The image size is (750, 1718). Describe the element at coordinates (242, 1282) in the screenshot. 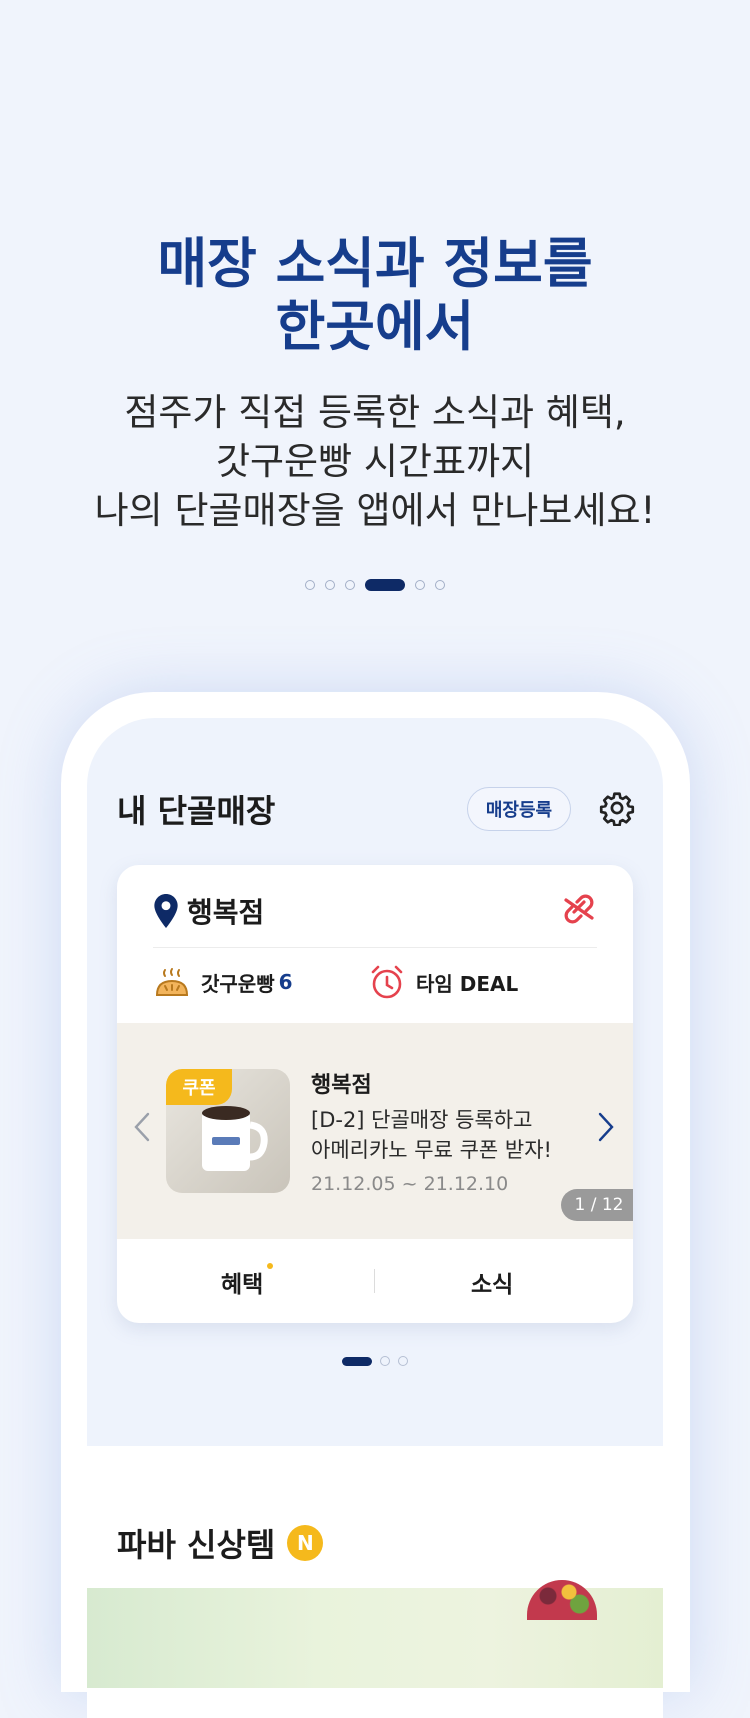

I see `tab-benefits: 혜택` at that location.